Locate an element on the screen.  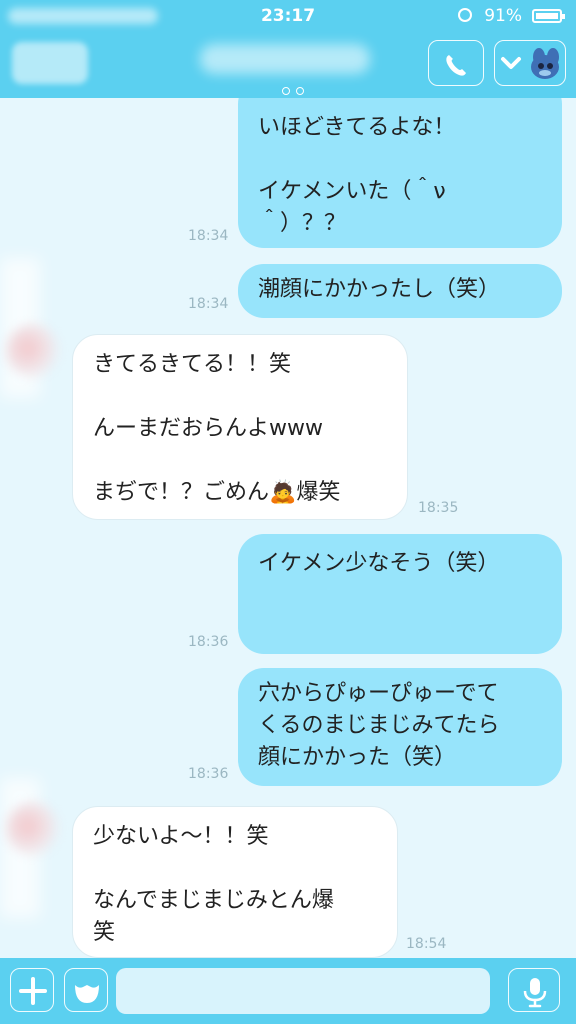
message-bubble-sent: いほどきてるよな！ イケメンいた（＾ν ＾）？？ is located at coordinates (400, 173).